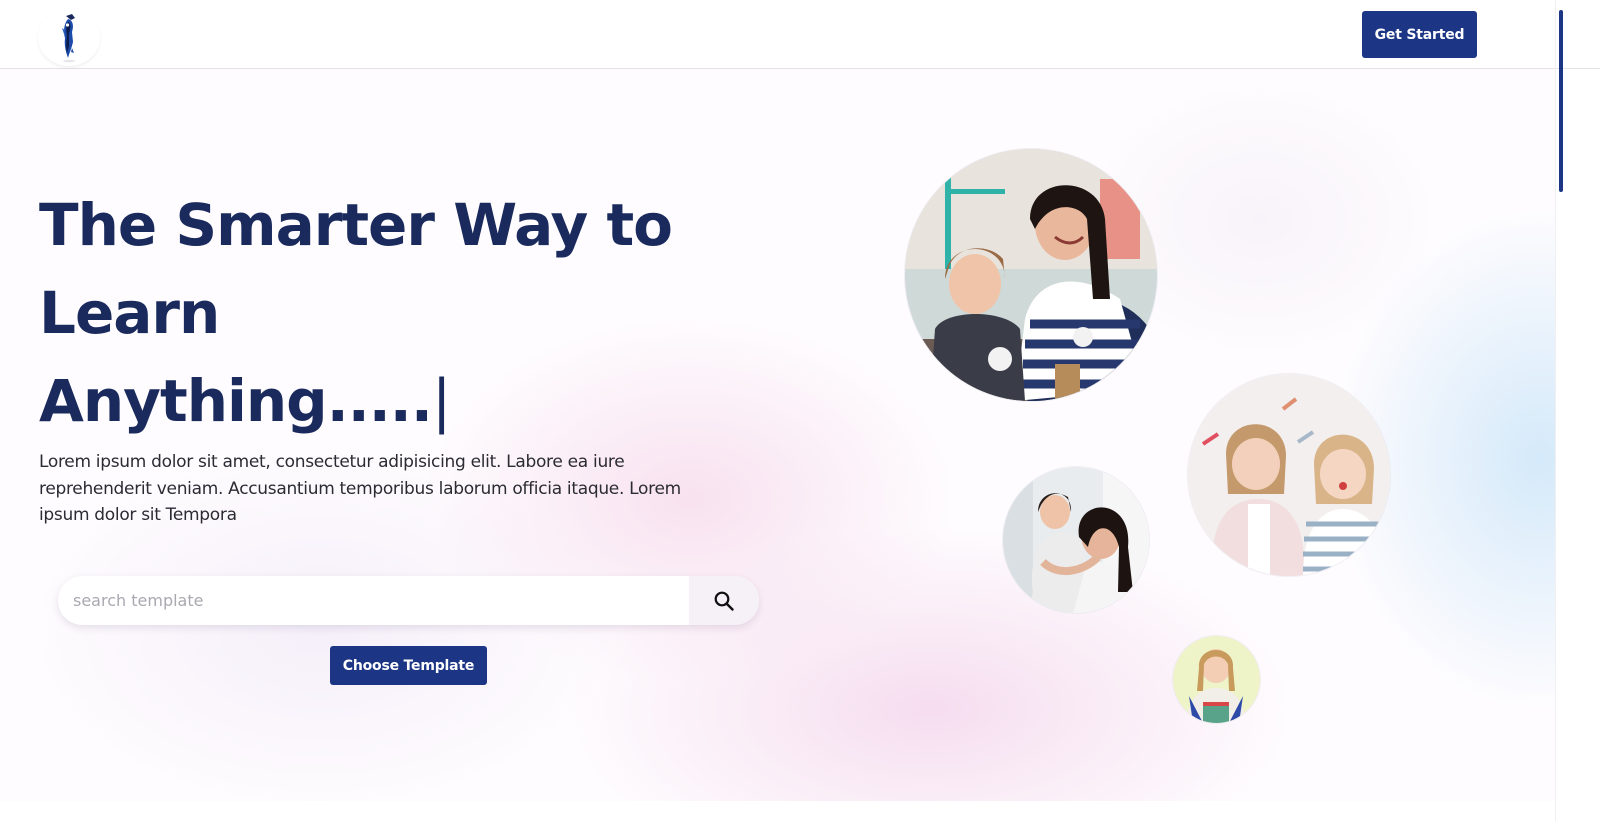 Image resolution: width=1600 pixels, height=821 pixels. I want to click on photo-mother-daughter-painting, so click(1031, 275).